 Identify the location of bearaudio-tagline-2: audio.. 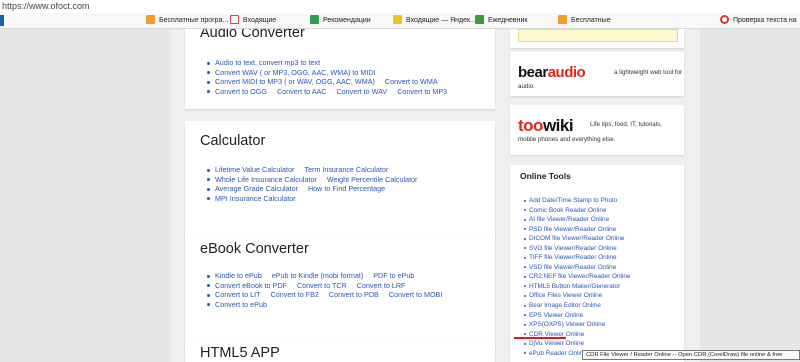
(526, 86).